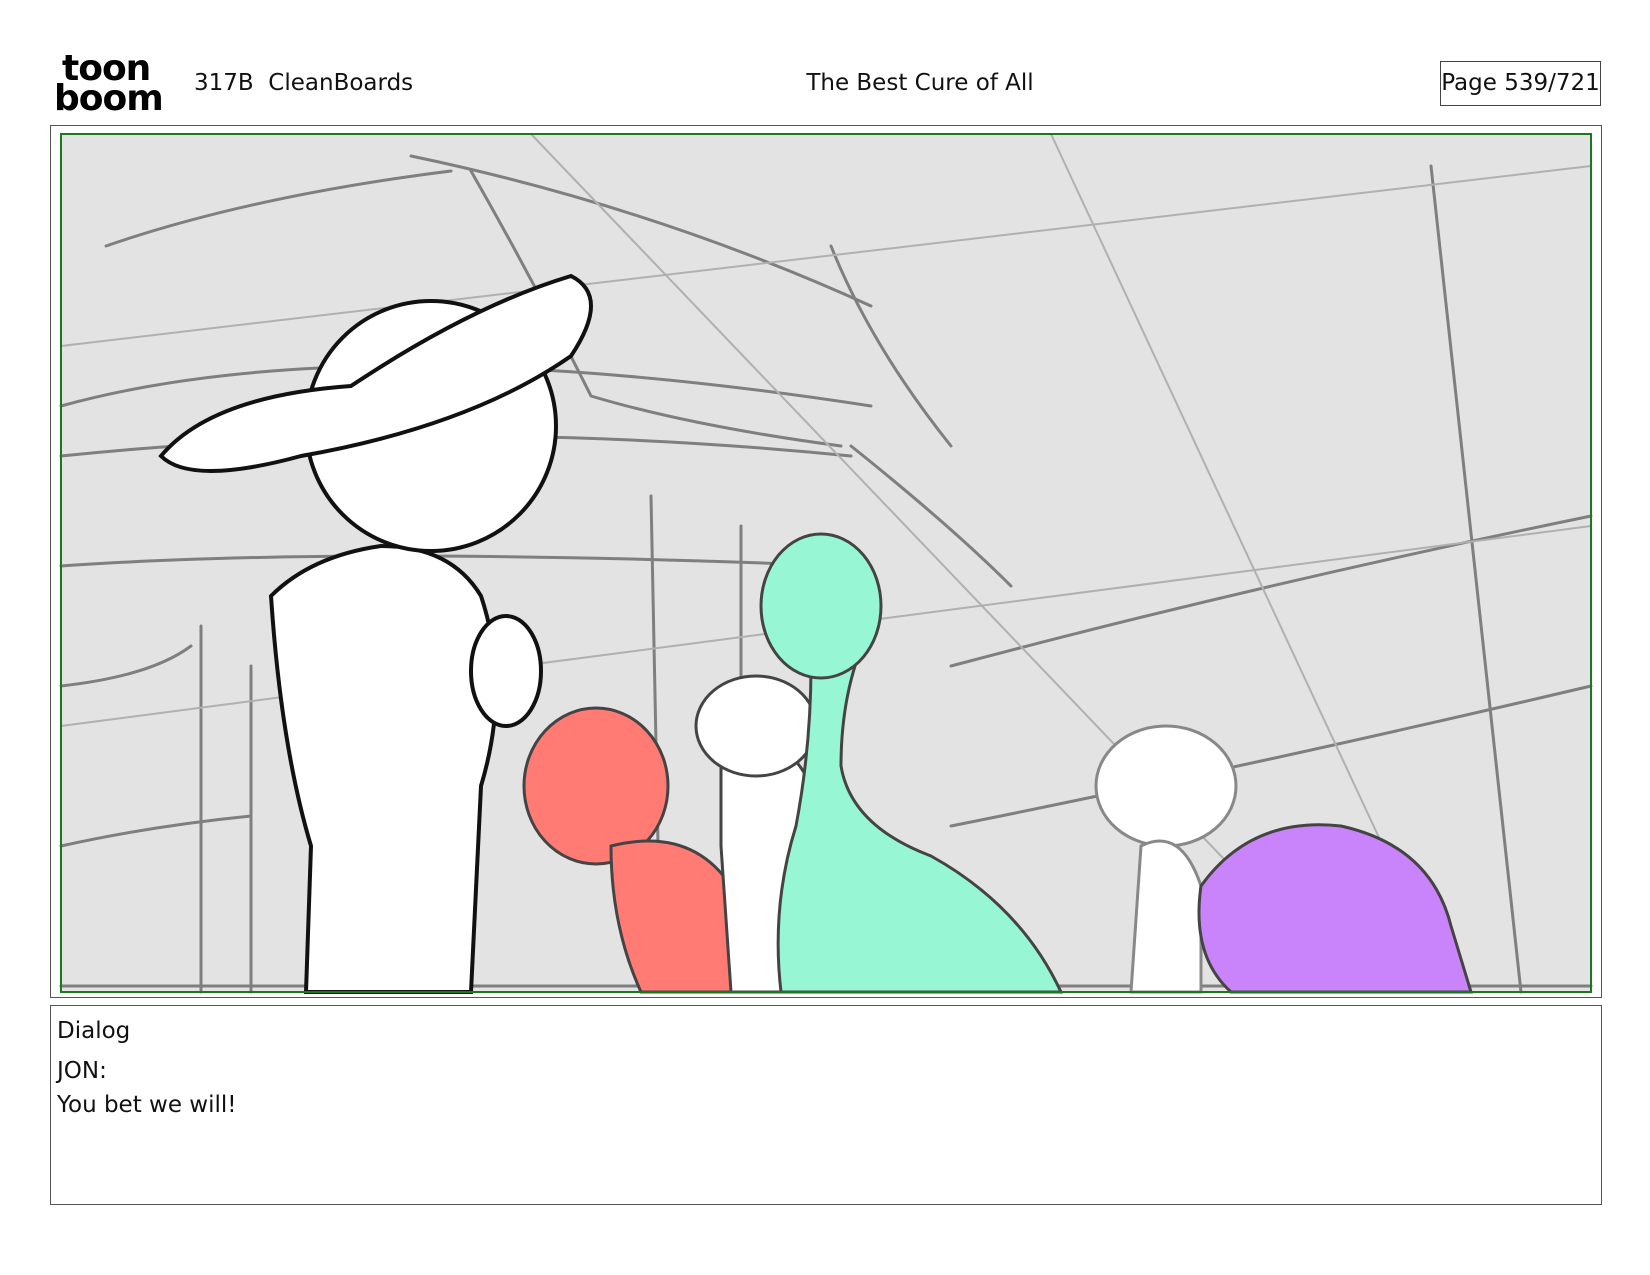 The width and height of the screenshot is (1650, 1275). Describe the element at coordinates (82, 1071) in the screenshot. I see `dialog-speaker: JON:` at that location.